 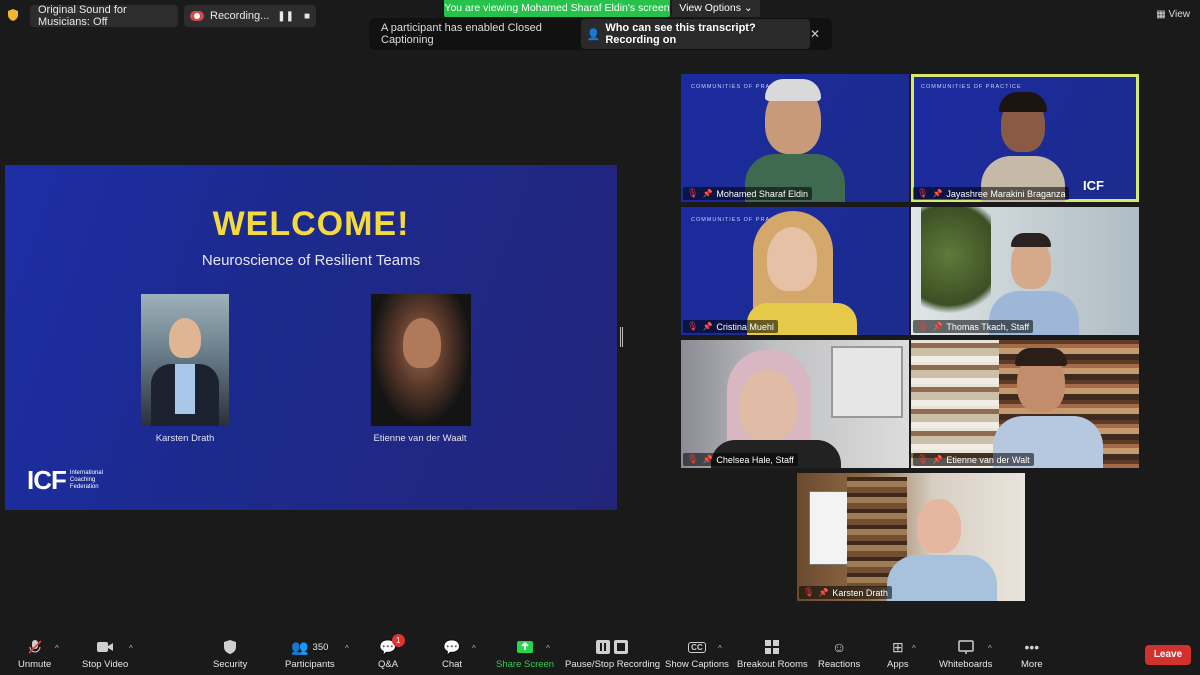 I want to click on security-button: Security, so click(x=230, y=654).